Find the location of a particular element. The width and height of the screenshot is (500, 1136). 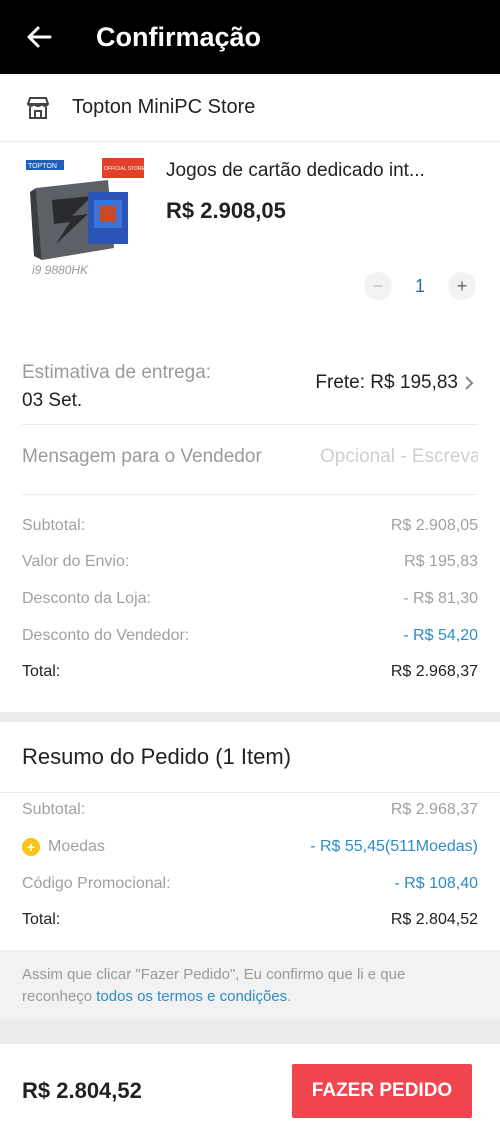

store-icon is located at coordinates (38, 107).